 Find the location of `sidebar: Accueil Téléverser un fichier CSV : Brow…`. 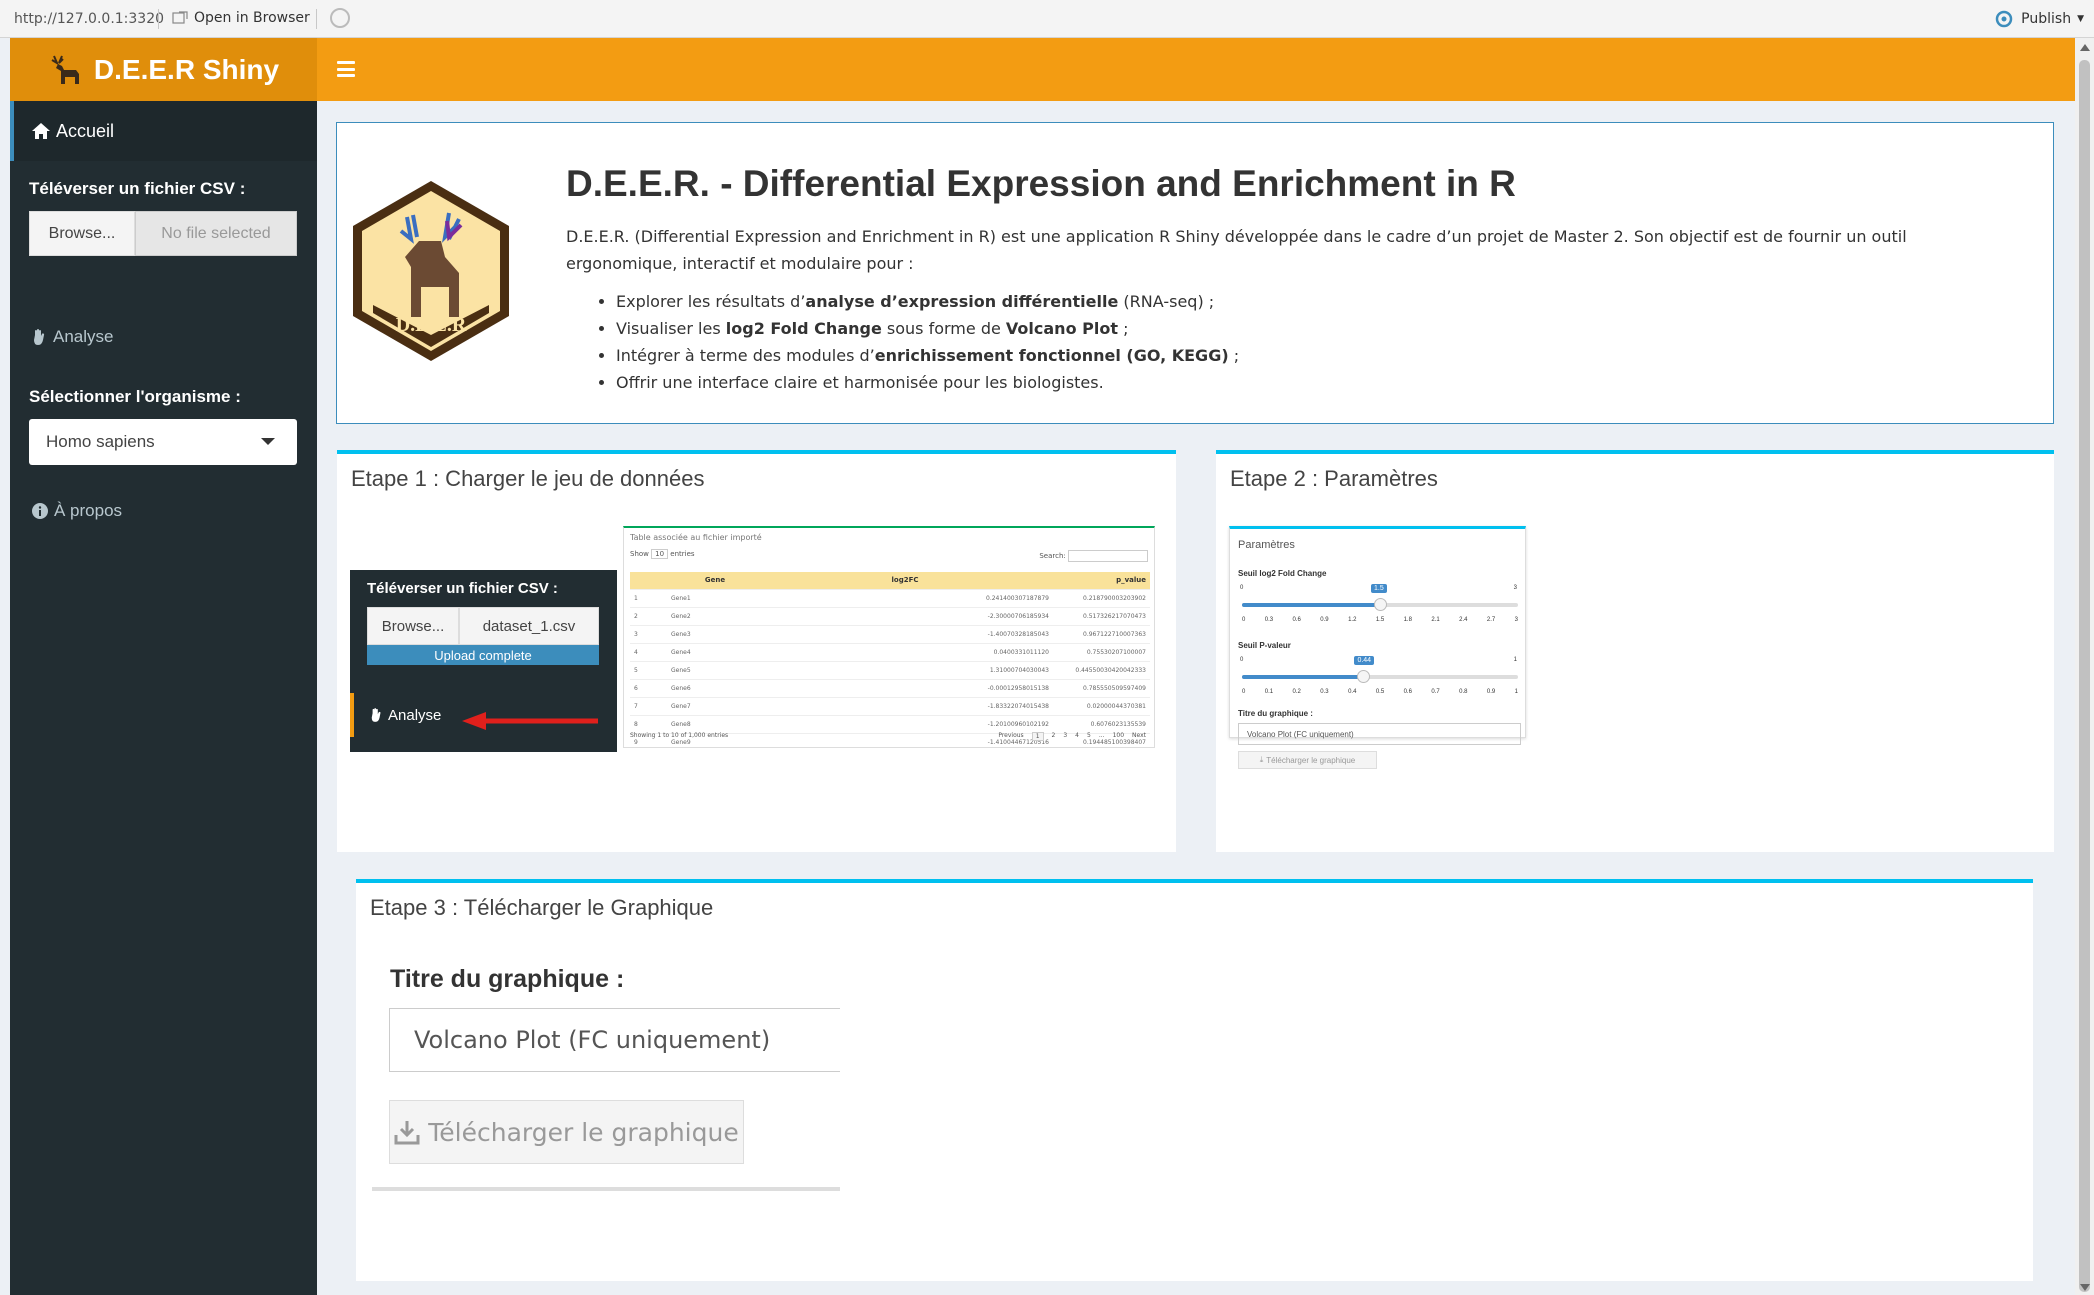

sidebar: Accueil Téléverser un fichier CSV : Brow… is located at coordinates (163, 698).